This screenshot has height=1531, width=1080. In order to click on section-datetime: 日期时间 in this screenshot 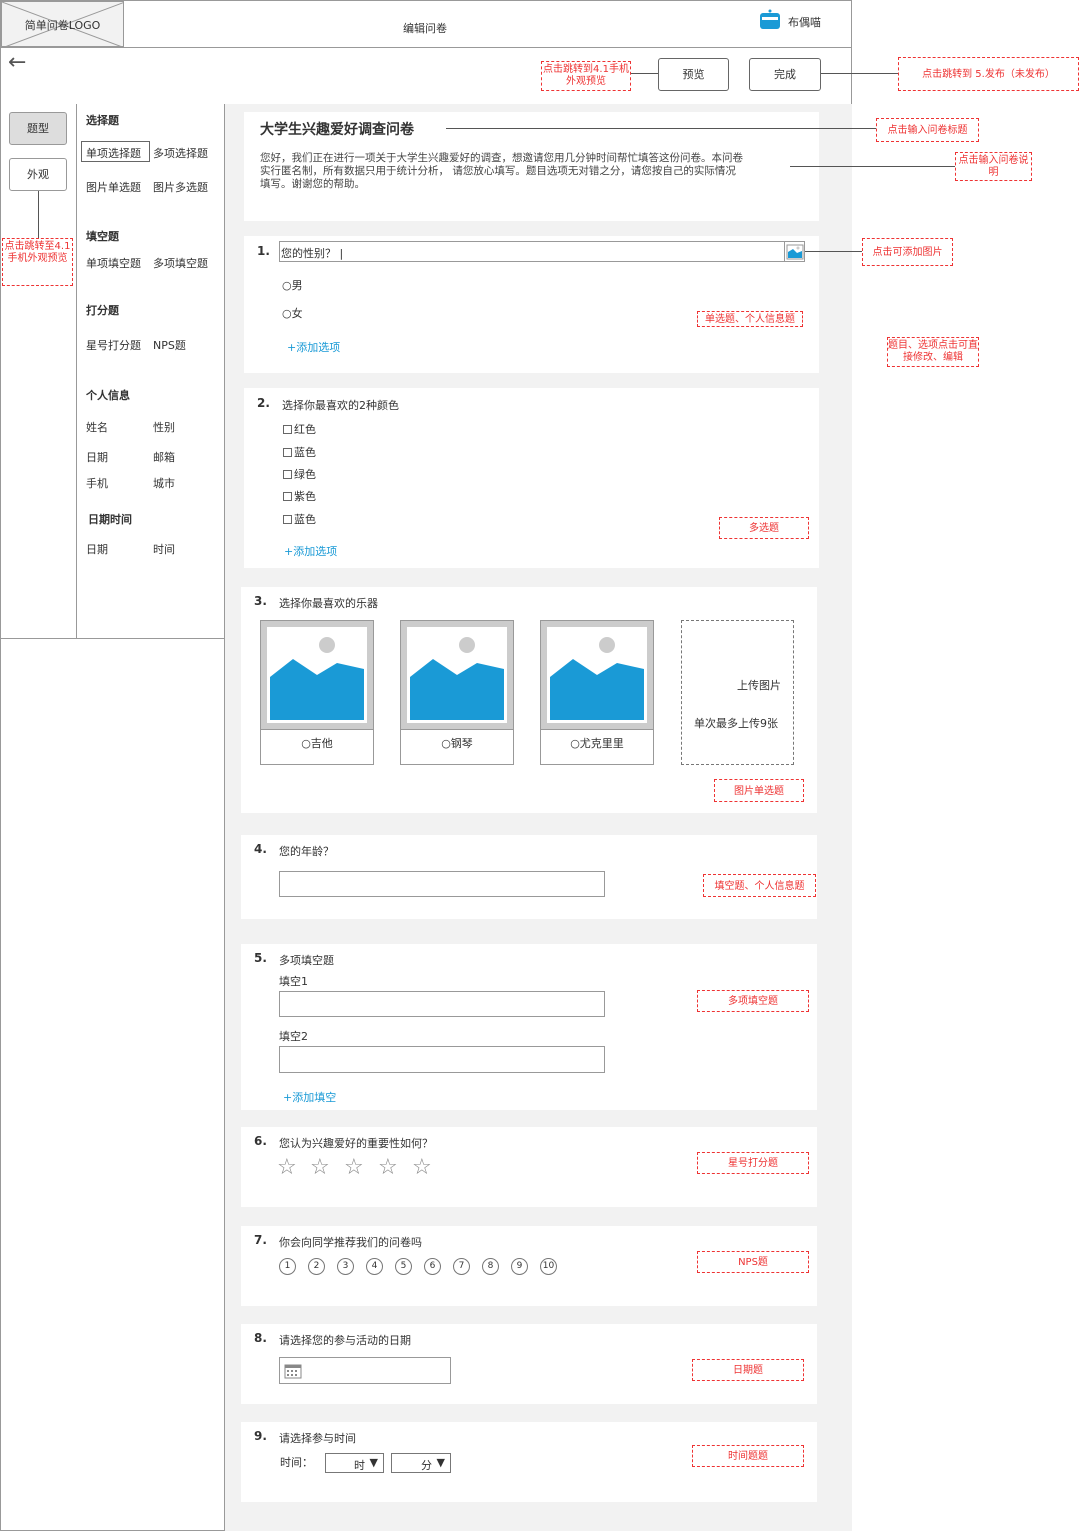, I will do `click(110, 519)`.